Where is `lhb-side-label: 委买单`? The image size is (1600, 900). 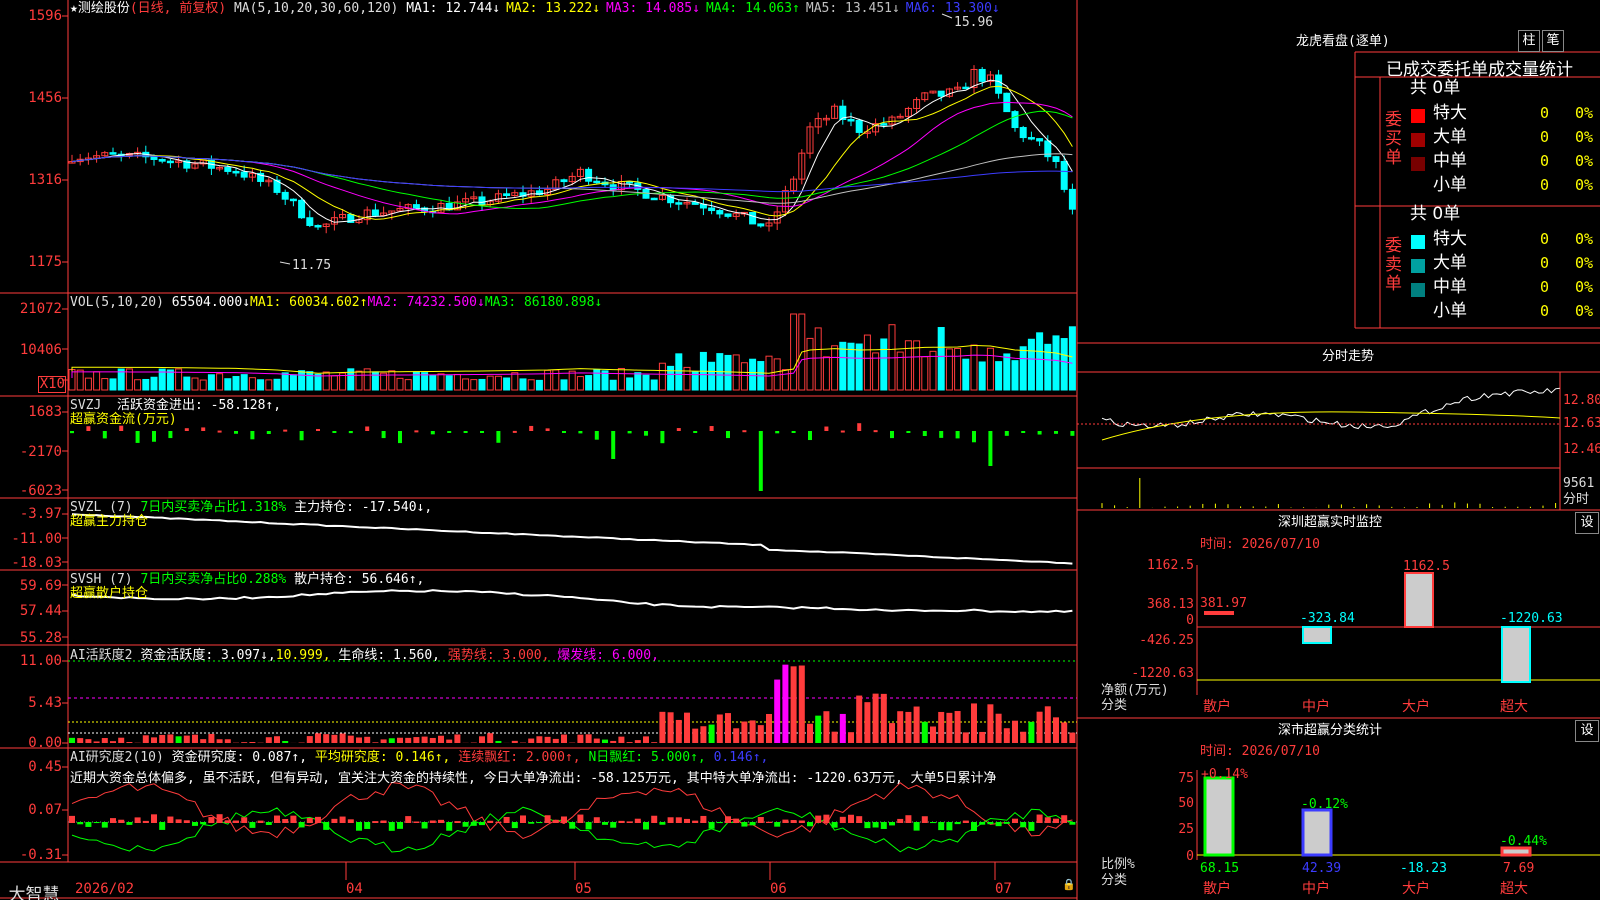 lhb-side-label: 委买单 is located at coordinates (1393, 139).